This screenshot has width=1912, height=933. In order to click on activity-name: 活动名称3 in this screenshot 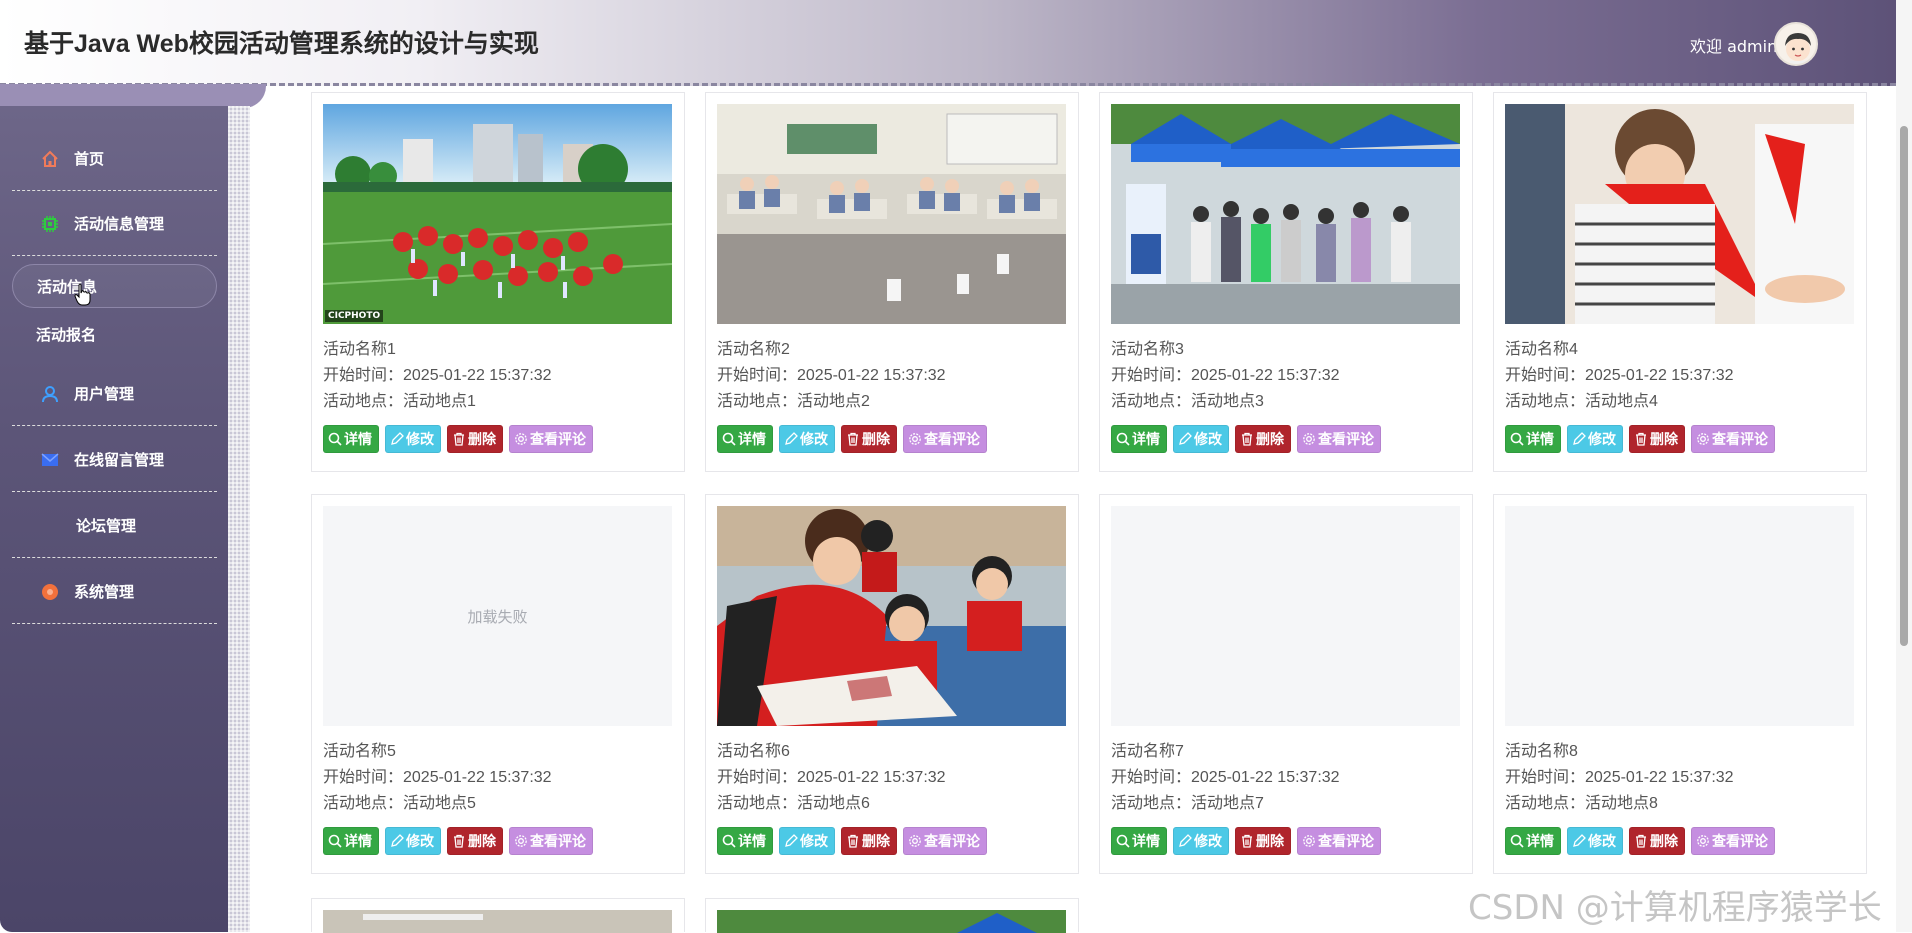, I will do `click(1147, 349)`.